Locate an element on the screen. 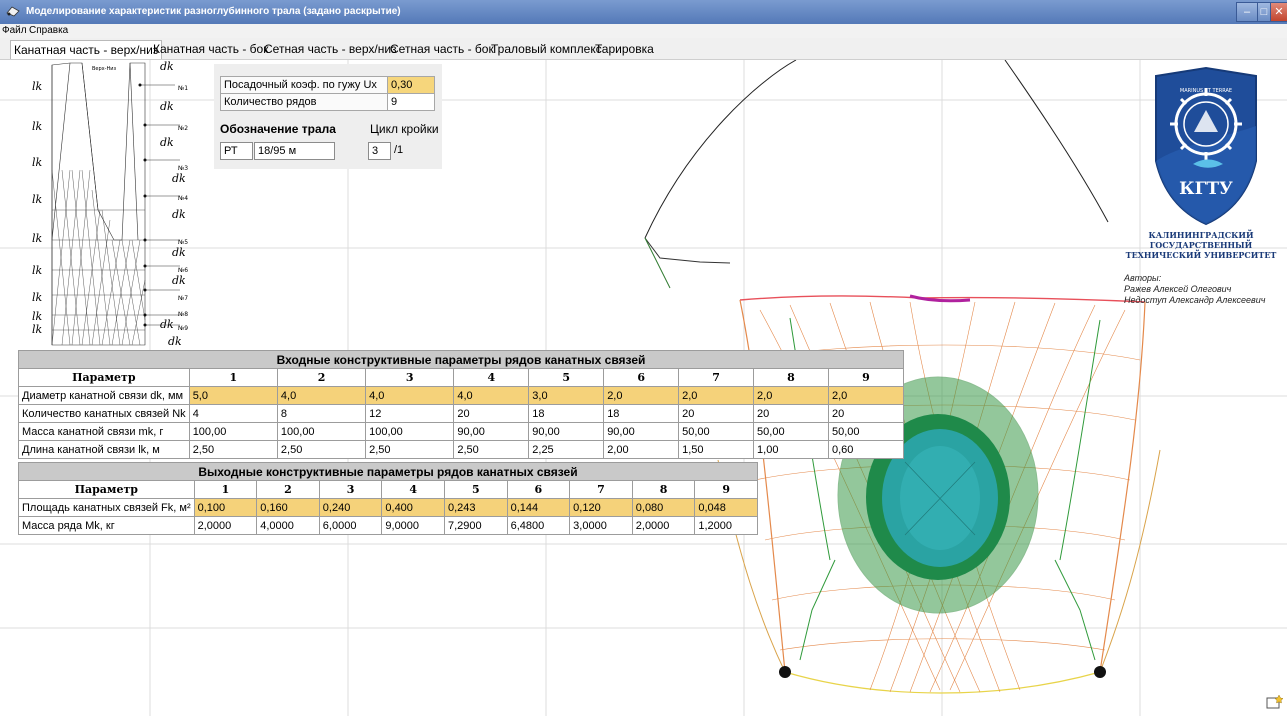  tab-rope-side: Канатная часть - бок is located at coordinates (210, 49).